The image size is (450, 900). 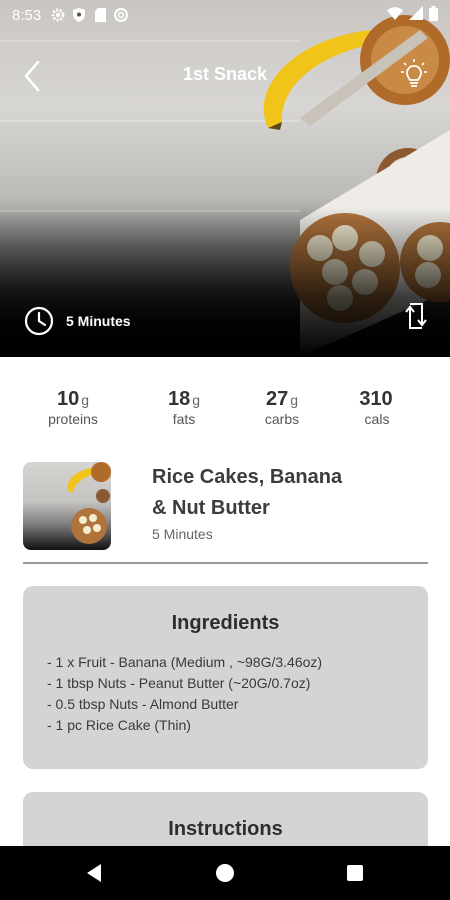 I want to click on macro-cals: 310 cals, so click(x=377, y=407).